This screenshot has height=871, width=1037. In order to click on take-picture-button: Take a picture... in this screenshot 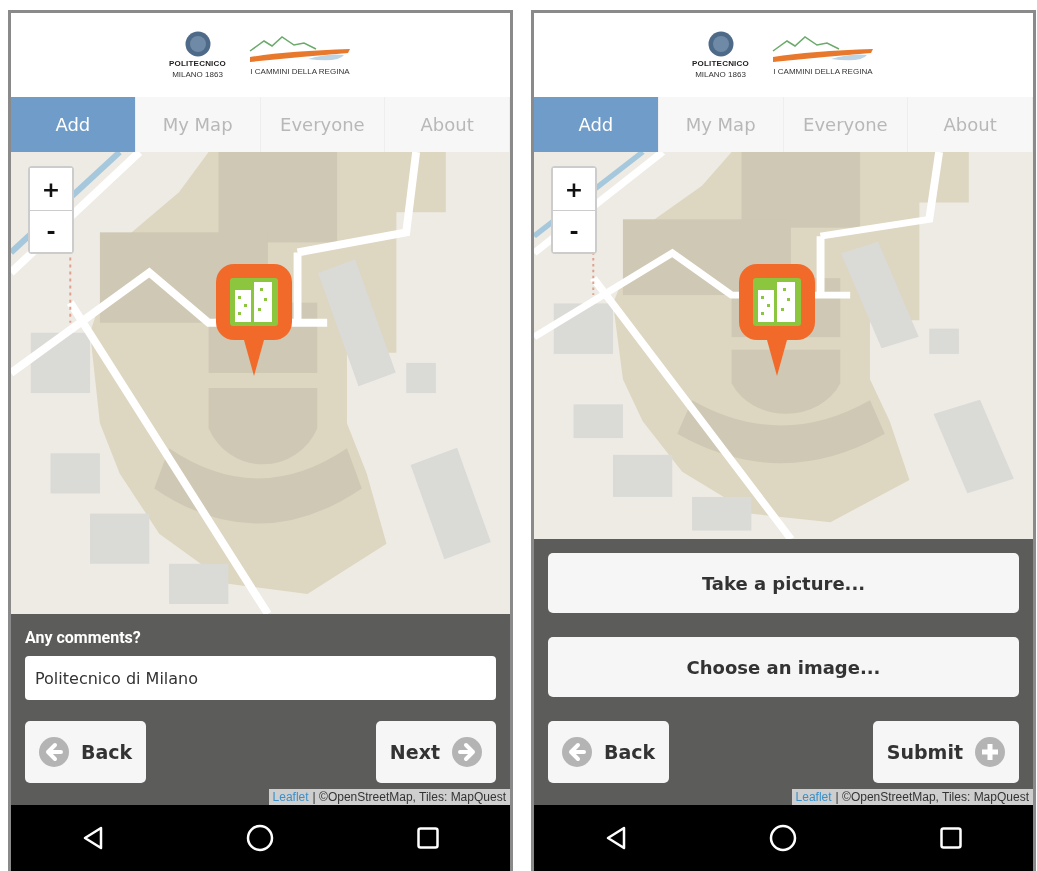, I will do `click(783, 583)`.